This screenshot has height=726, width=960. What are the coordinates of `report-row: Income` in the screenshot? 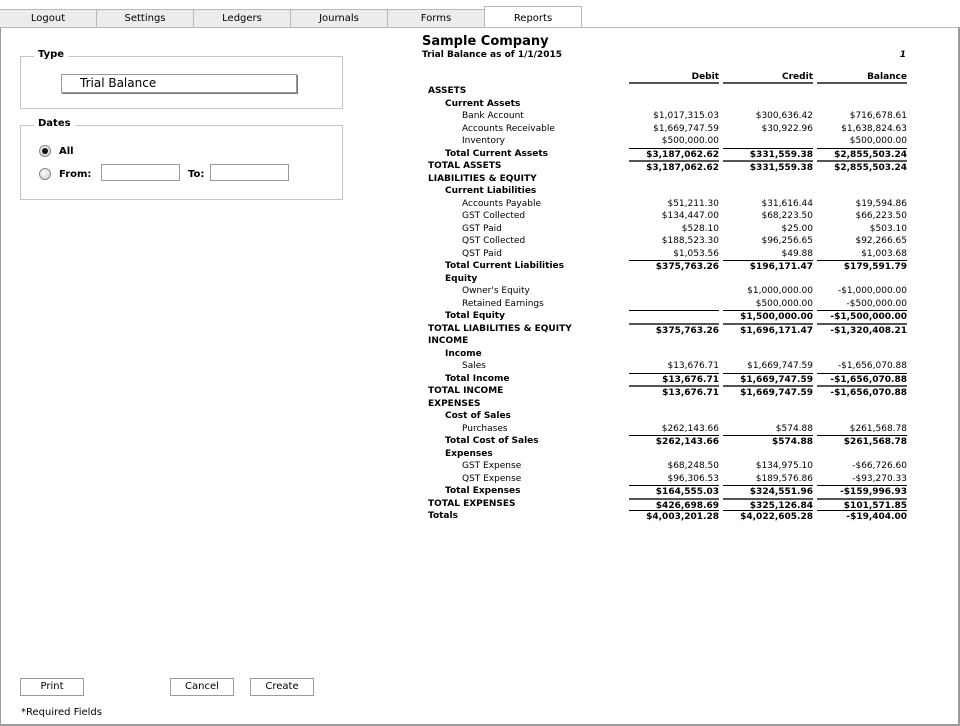 It's located at (668, 354).